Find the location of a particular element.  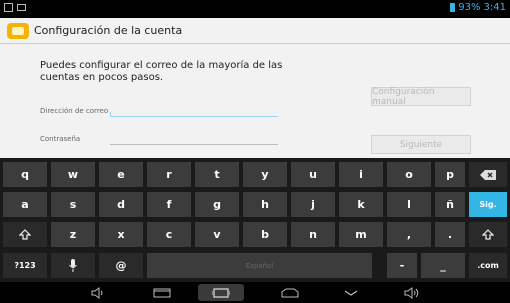

volume-down-icon is located at coordinates (97, 292).